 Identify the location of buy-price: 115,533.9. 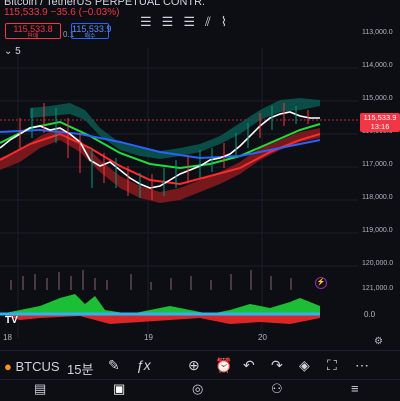
(92, 29).